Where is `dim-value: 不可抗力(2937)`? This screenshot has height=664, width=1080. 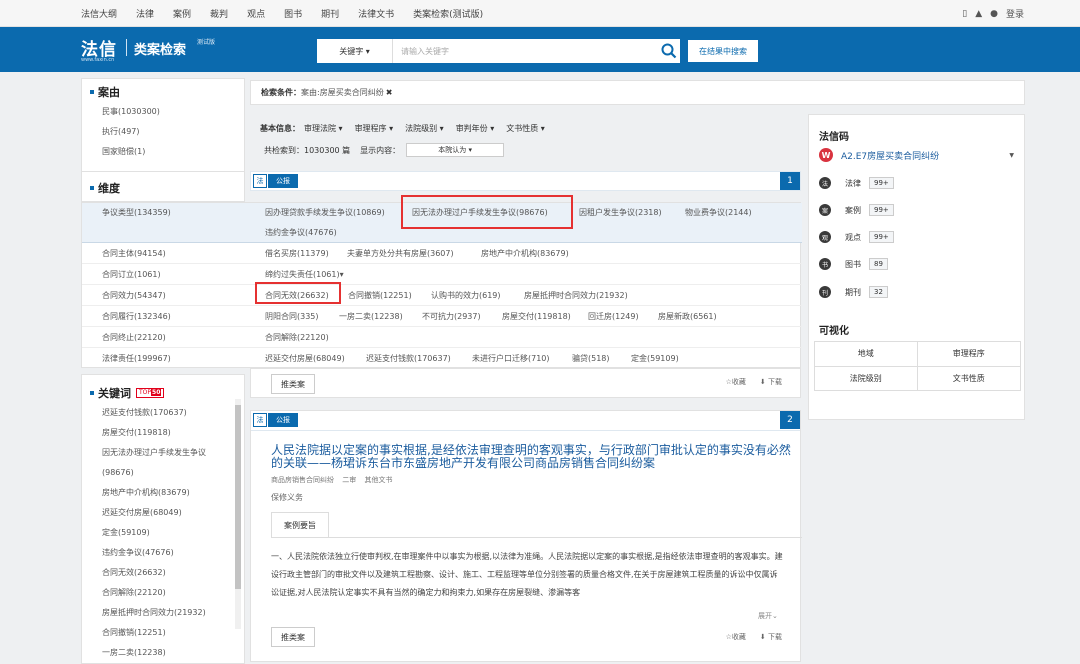 dim-value: 不可抗力(2937) is located at coordinates (451, 316).